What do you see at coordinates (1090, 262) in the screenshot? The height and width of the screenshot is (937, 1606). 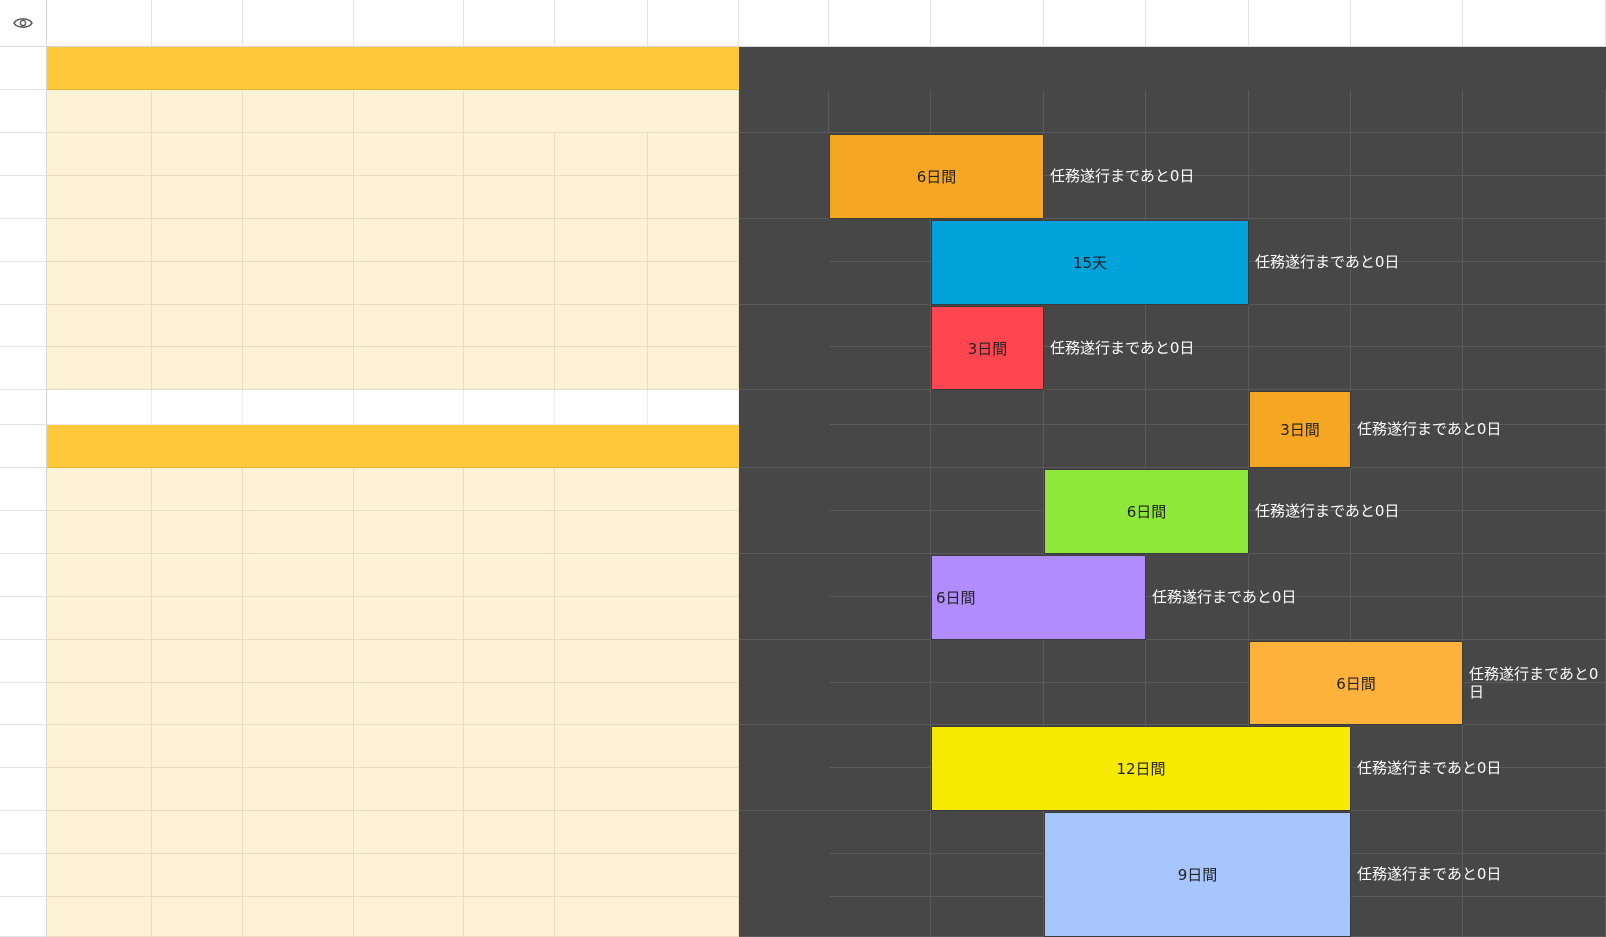 I see `gantt-bar: 15天` at bounding box center [1090, 262].